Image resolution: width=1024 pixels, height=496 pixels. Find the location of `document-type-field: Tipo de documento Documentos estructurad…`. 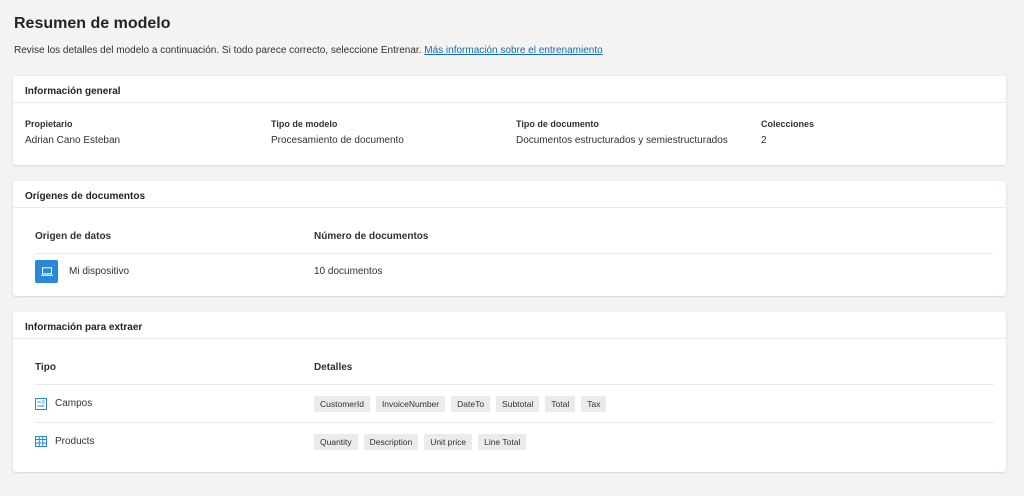

document-type-field: Tipo de documento Documentos estructurad… is located at coordinates (622, 132).